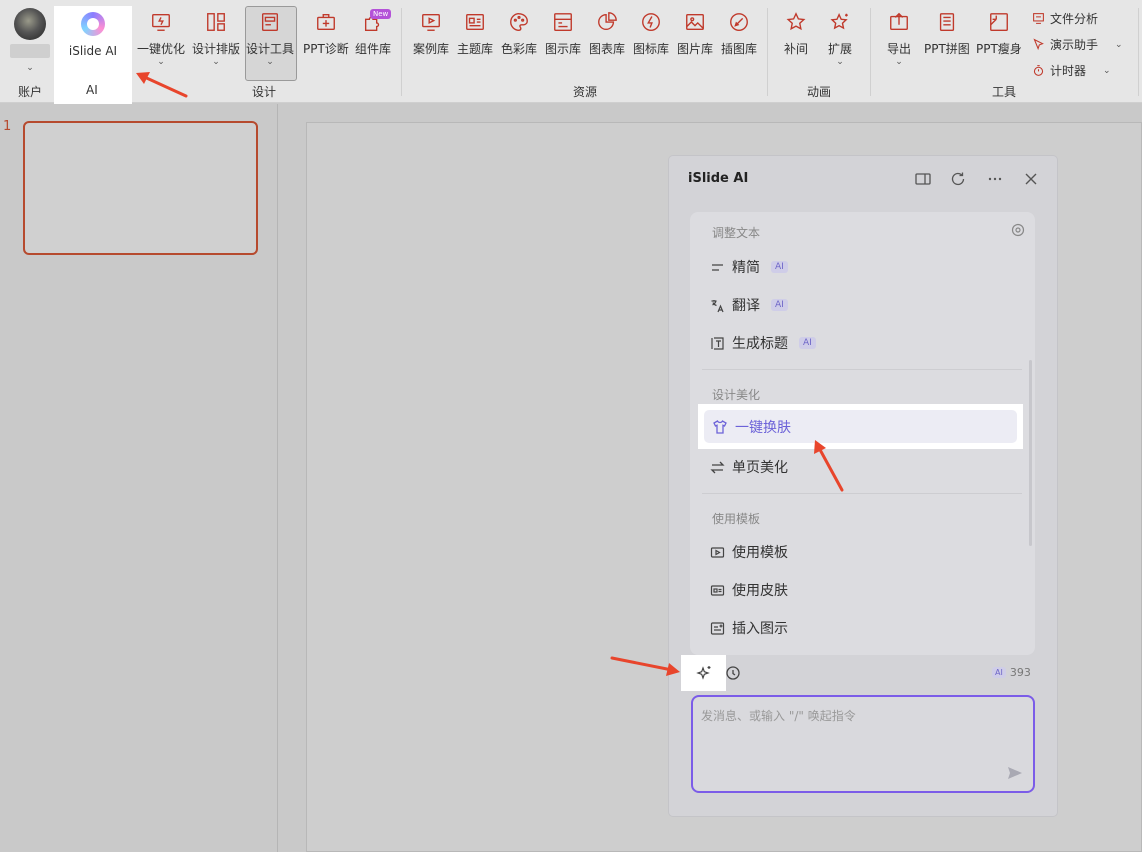  I want to click on message-input-container, so click(863, 744).